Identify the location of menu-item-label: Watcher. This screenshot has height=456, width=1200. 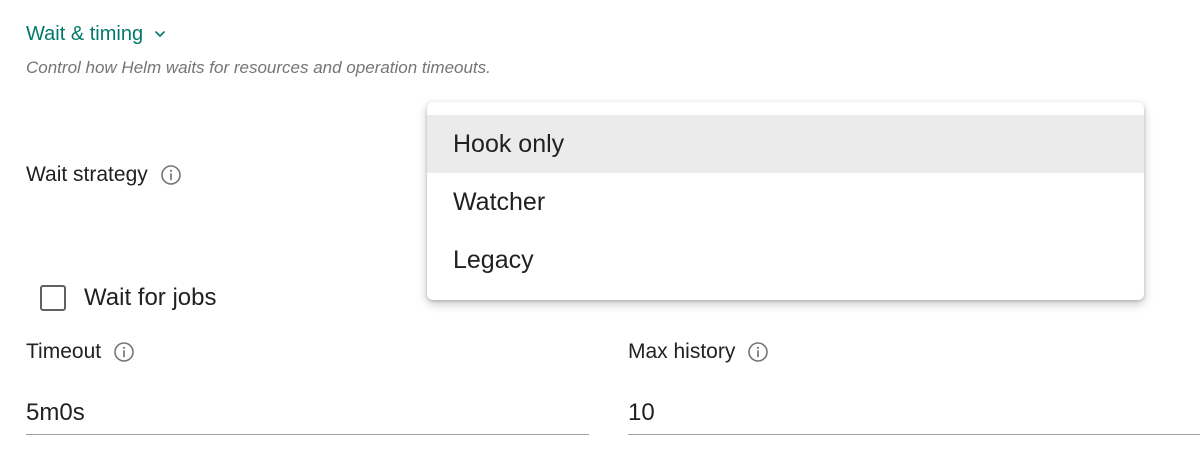
(499, 201).